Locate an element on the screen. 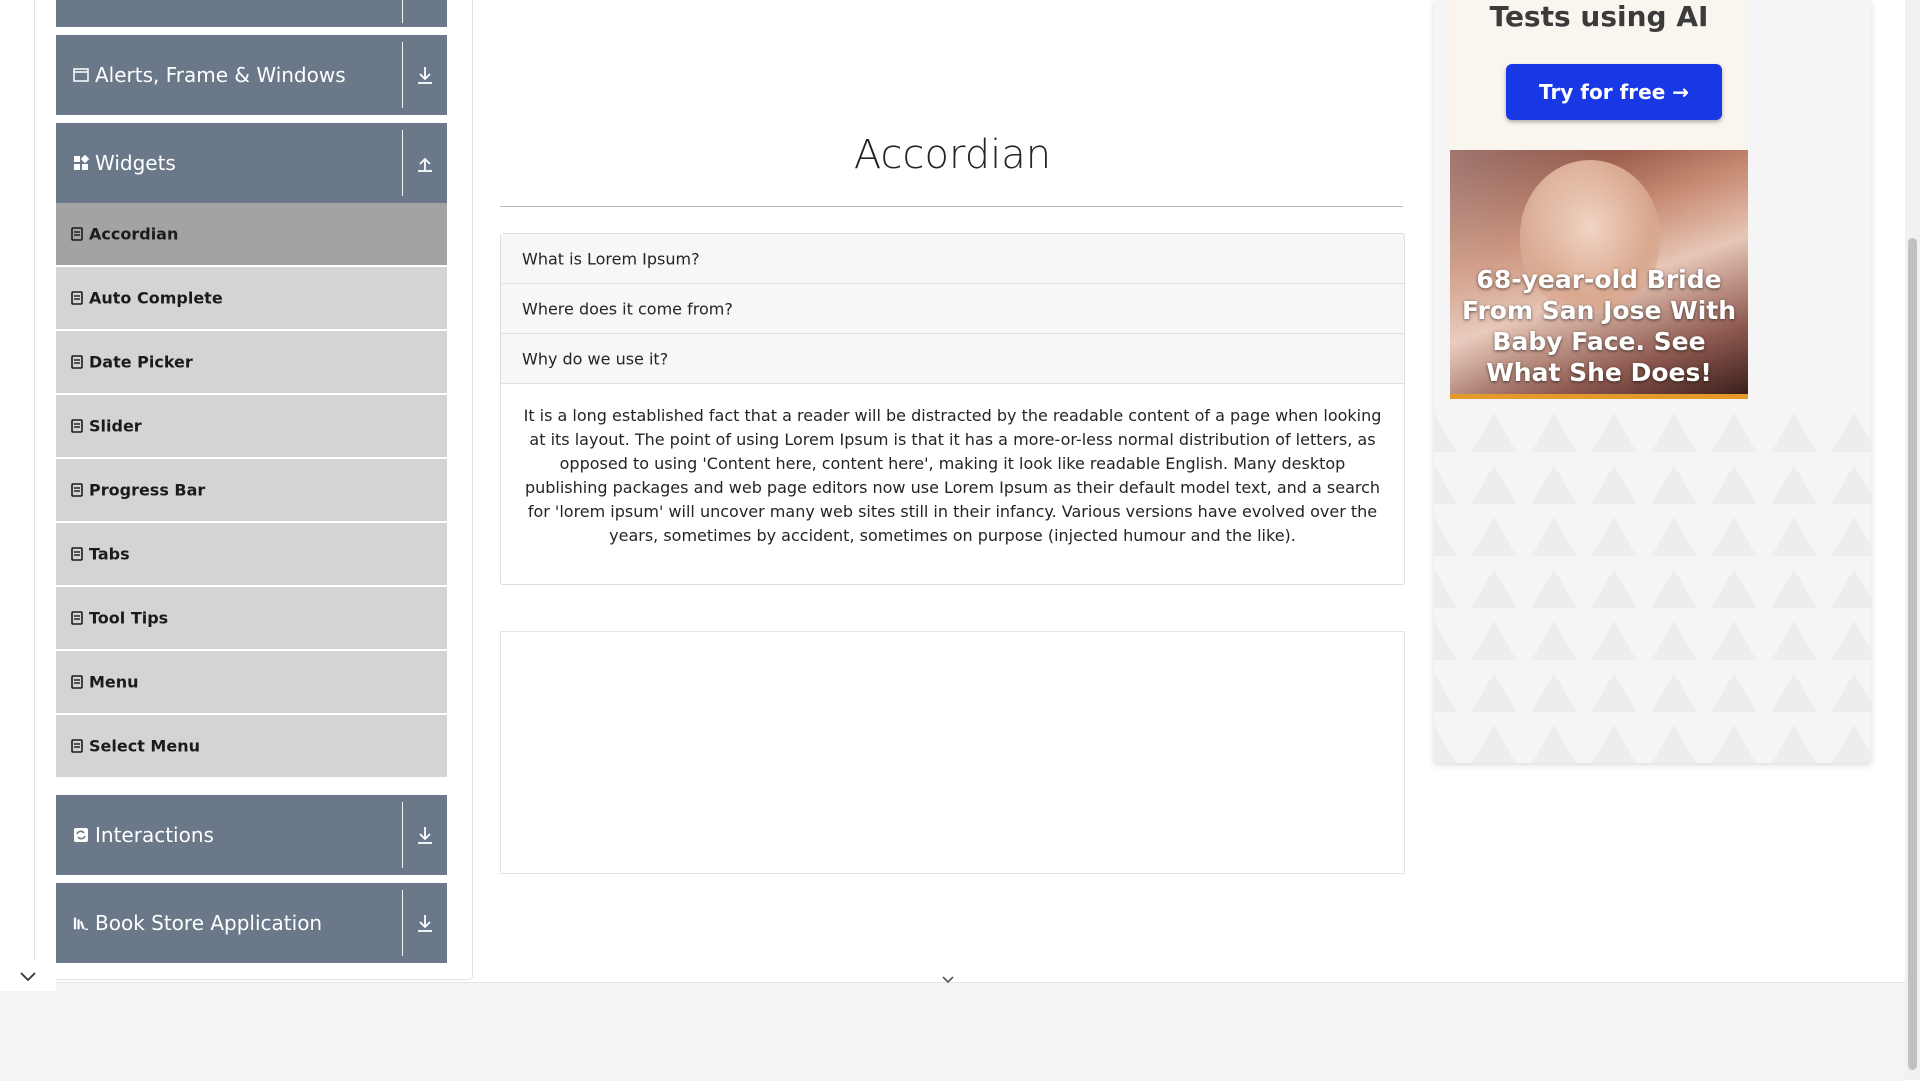 Image resolution: width=1920 pixels, height=1081 pixels. menu-item-progress-bar: Progress Bar is located at coordinates (251, 490).